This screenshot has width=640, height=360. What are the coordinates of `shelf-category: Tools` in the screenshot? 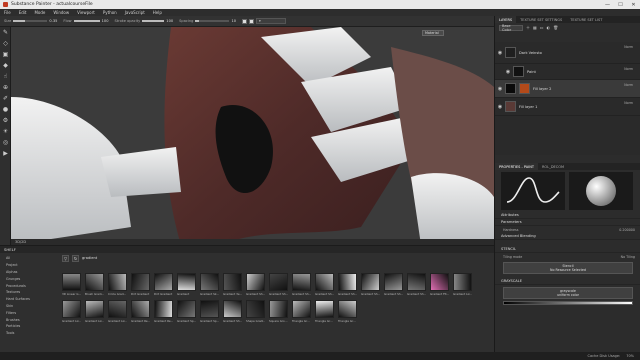 It's located at (30, 333).